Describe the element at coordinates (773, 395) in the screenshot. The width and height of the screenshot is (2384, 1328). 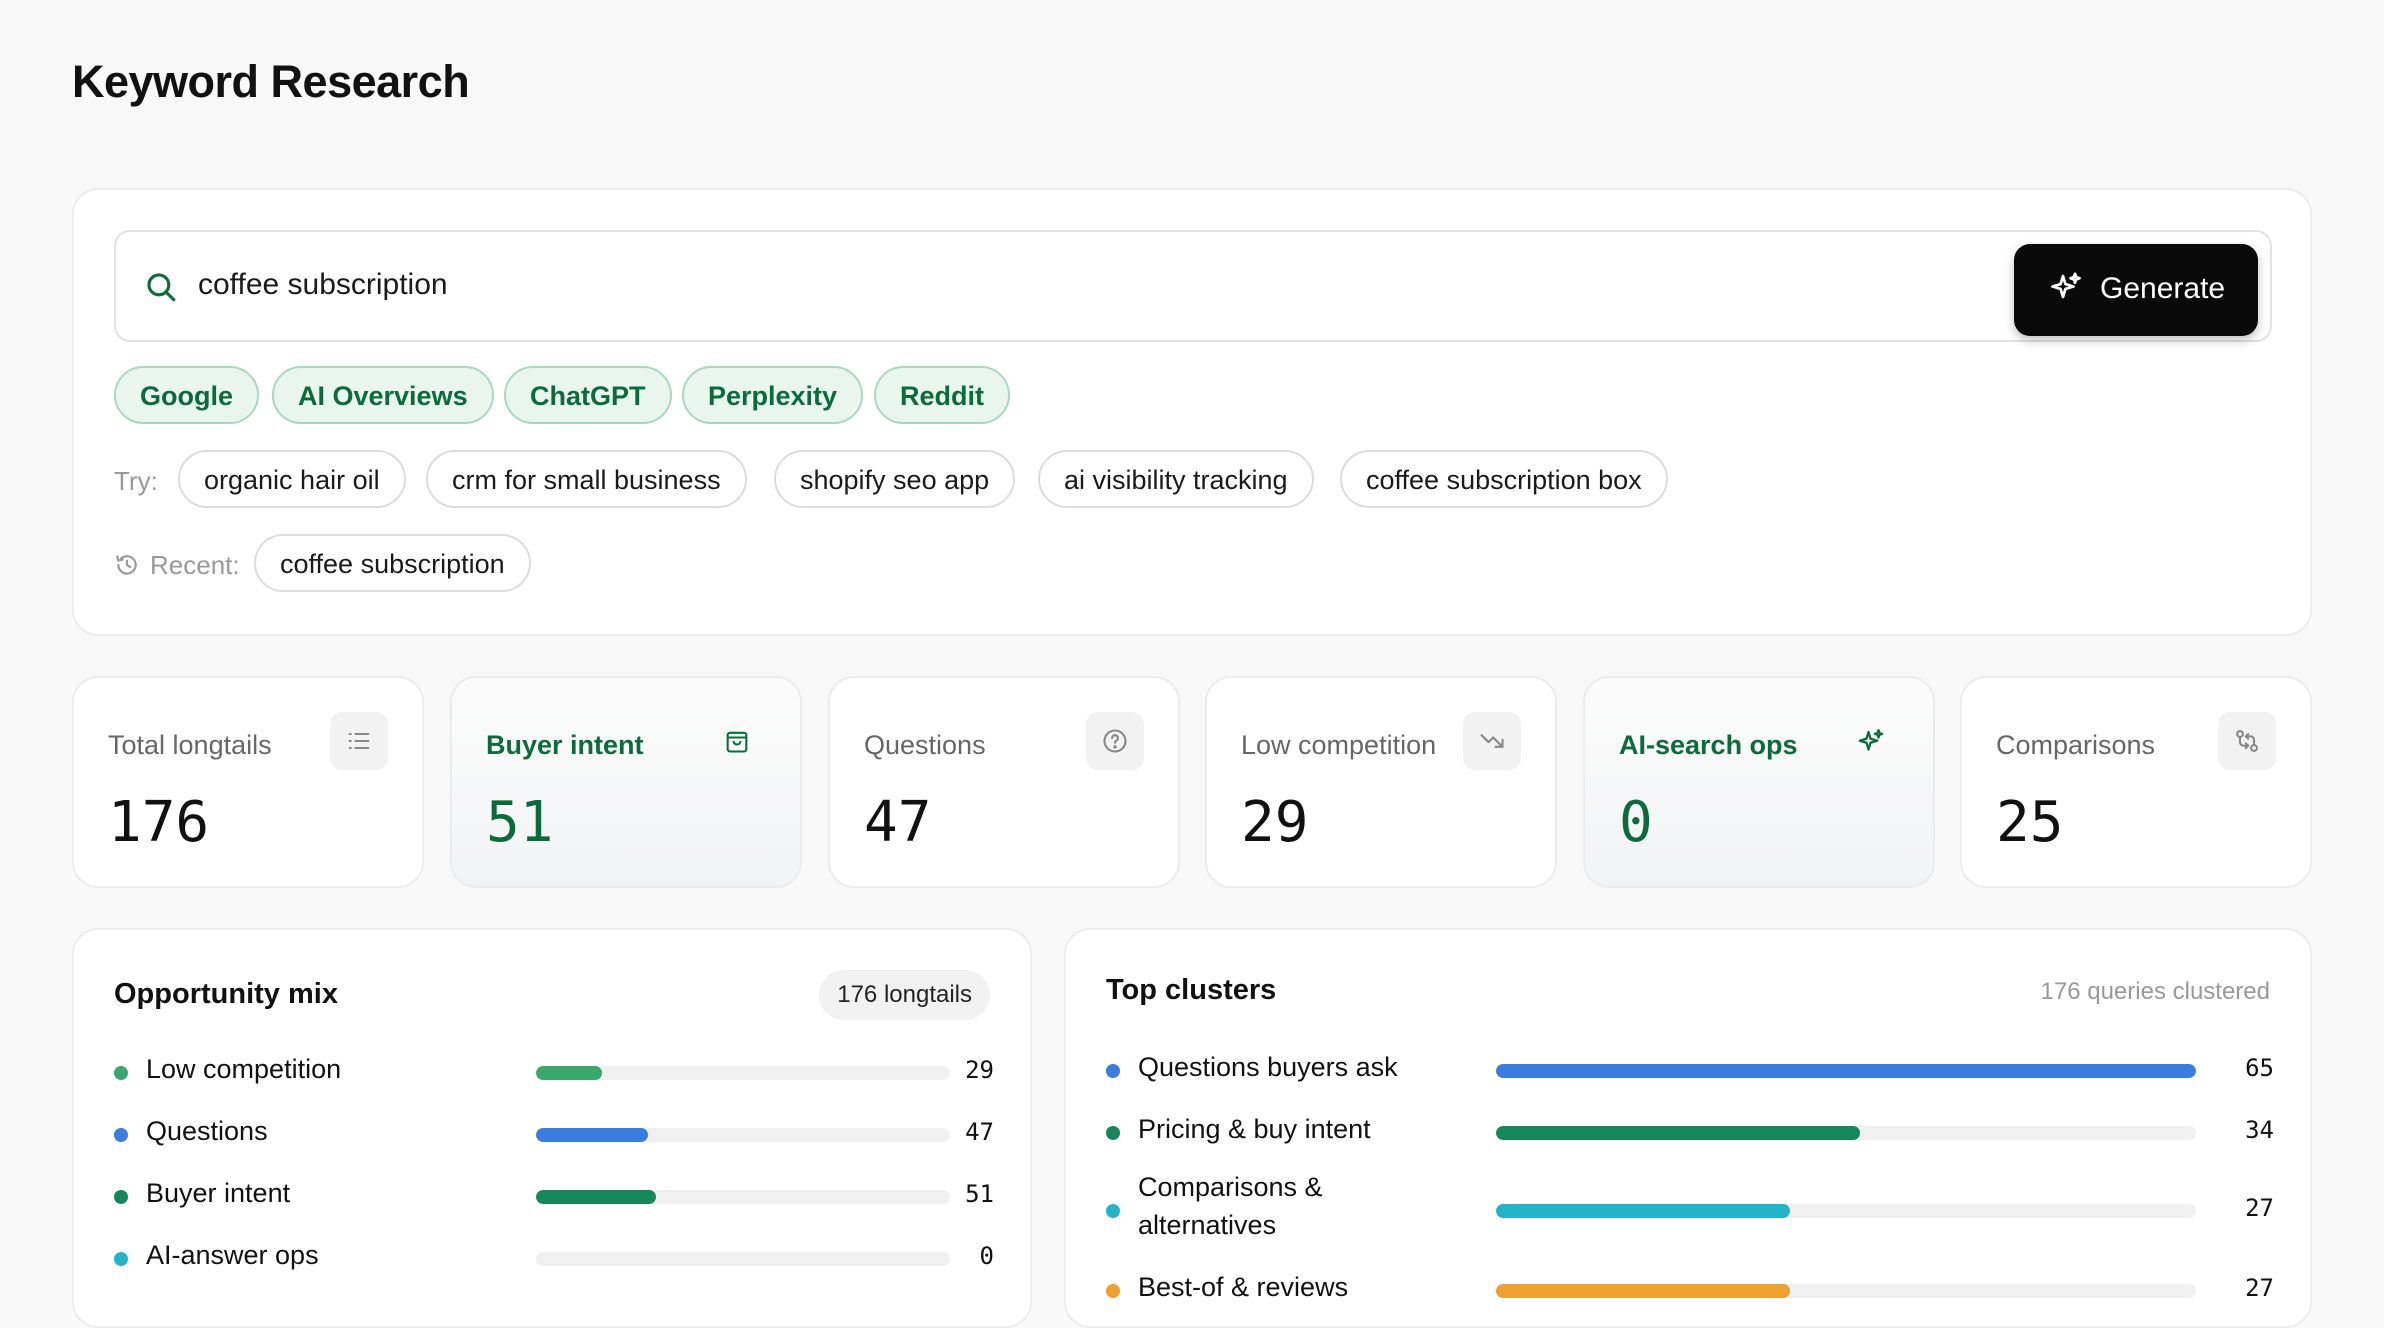
I see `source-pill-perplexity: Perplexity` at that location.